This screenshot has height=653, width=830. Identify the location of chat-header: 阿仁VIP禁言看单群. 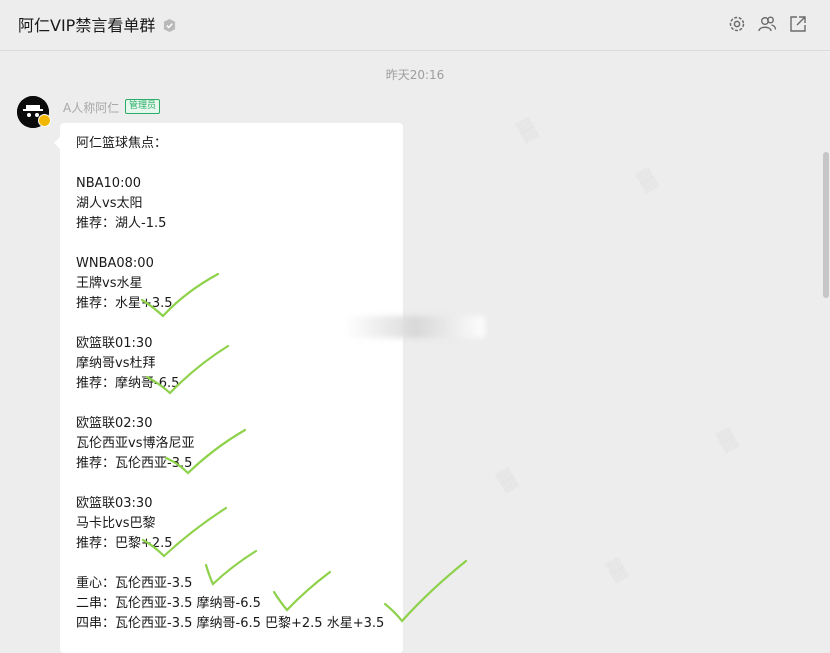
(415, 25).